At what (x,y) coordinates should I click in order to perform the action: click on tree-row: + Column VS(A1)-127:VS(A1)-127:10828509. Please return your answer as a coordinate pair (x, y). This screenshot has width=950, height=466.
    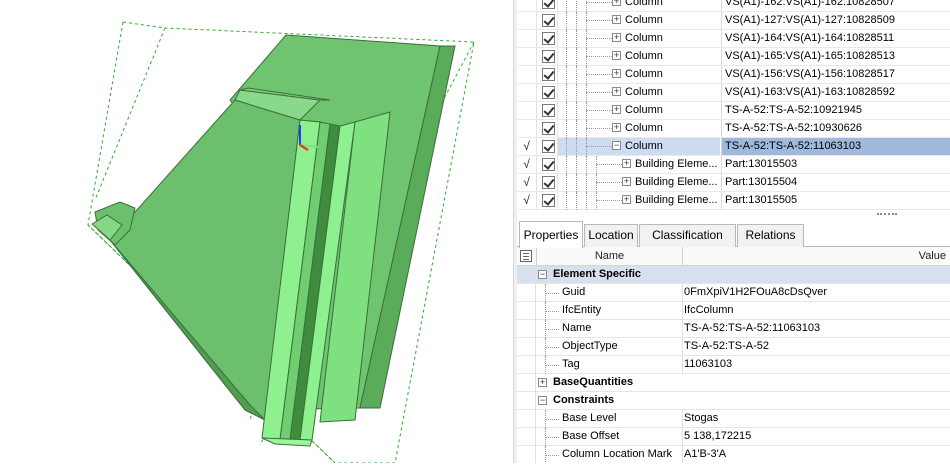
    Looking at the image, I should click on (733, 21).